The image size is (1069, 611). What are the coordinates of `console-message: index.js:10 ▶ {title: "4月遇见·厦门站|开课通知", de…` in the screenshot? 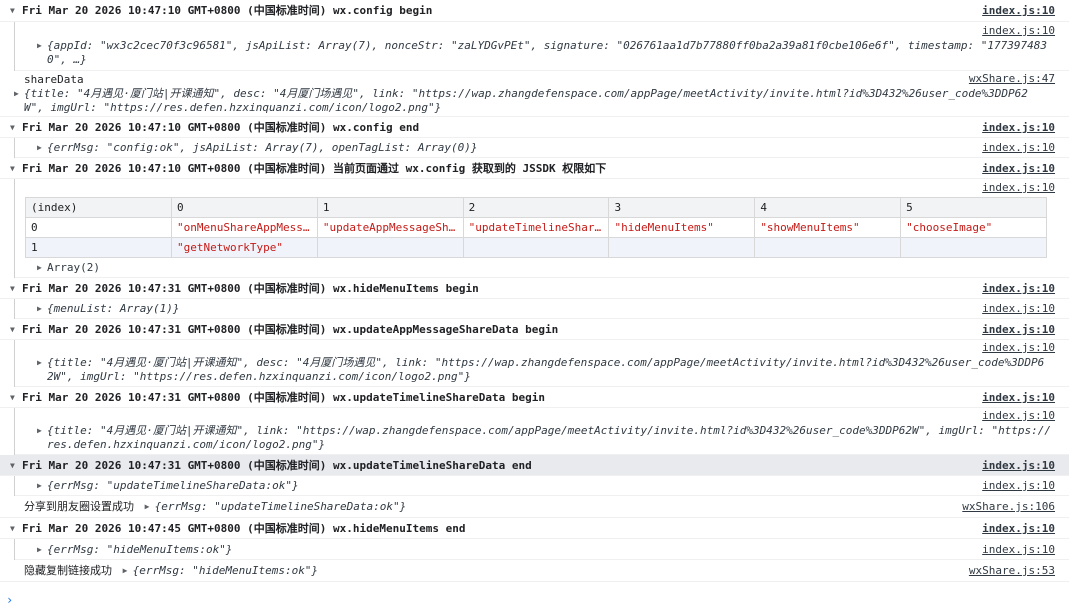 It's located at (542, 363).